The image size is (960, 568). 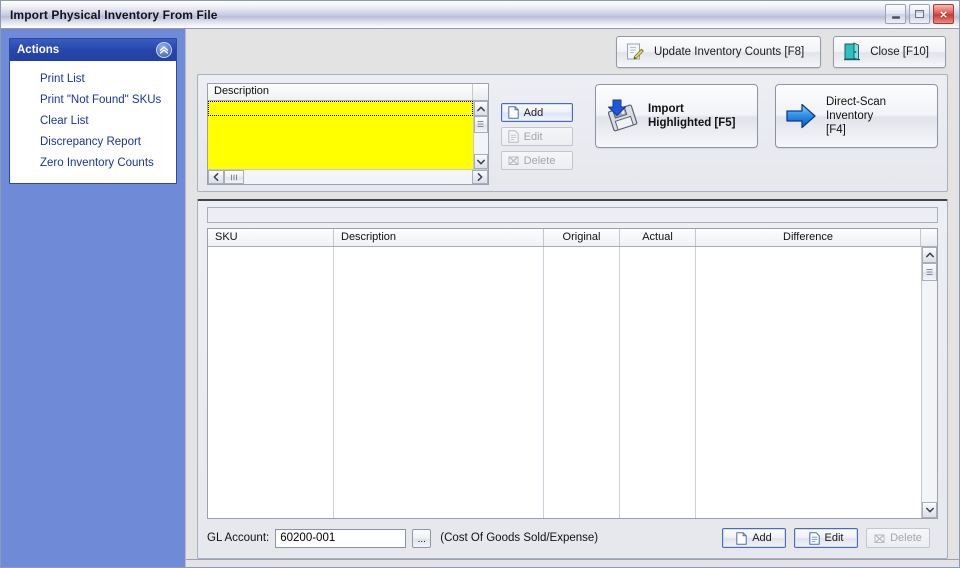 What do you see at coordinates (572, 563) in the screenshot?
I see `window-footer` at bounding box center [572, 563].